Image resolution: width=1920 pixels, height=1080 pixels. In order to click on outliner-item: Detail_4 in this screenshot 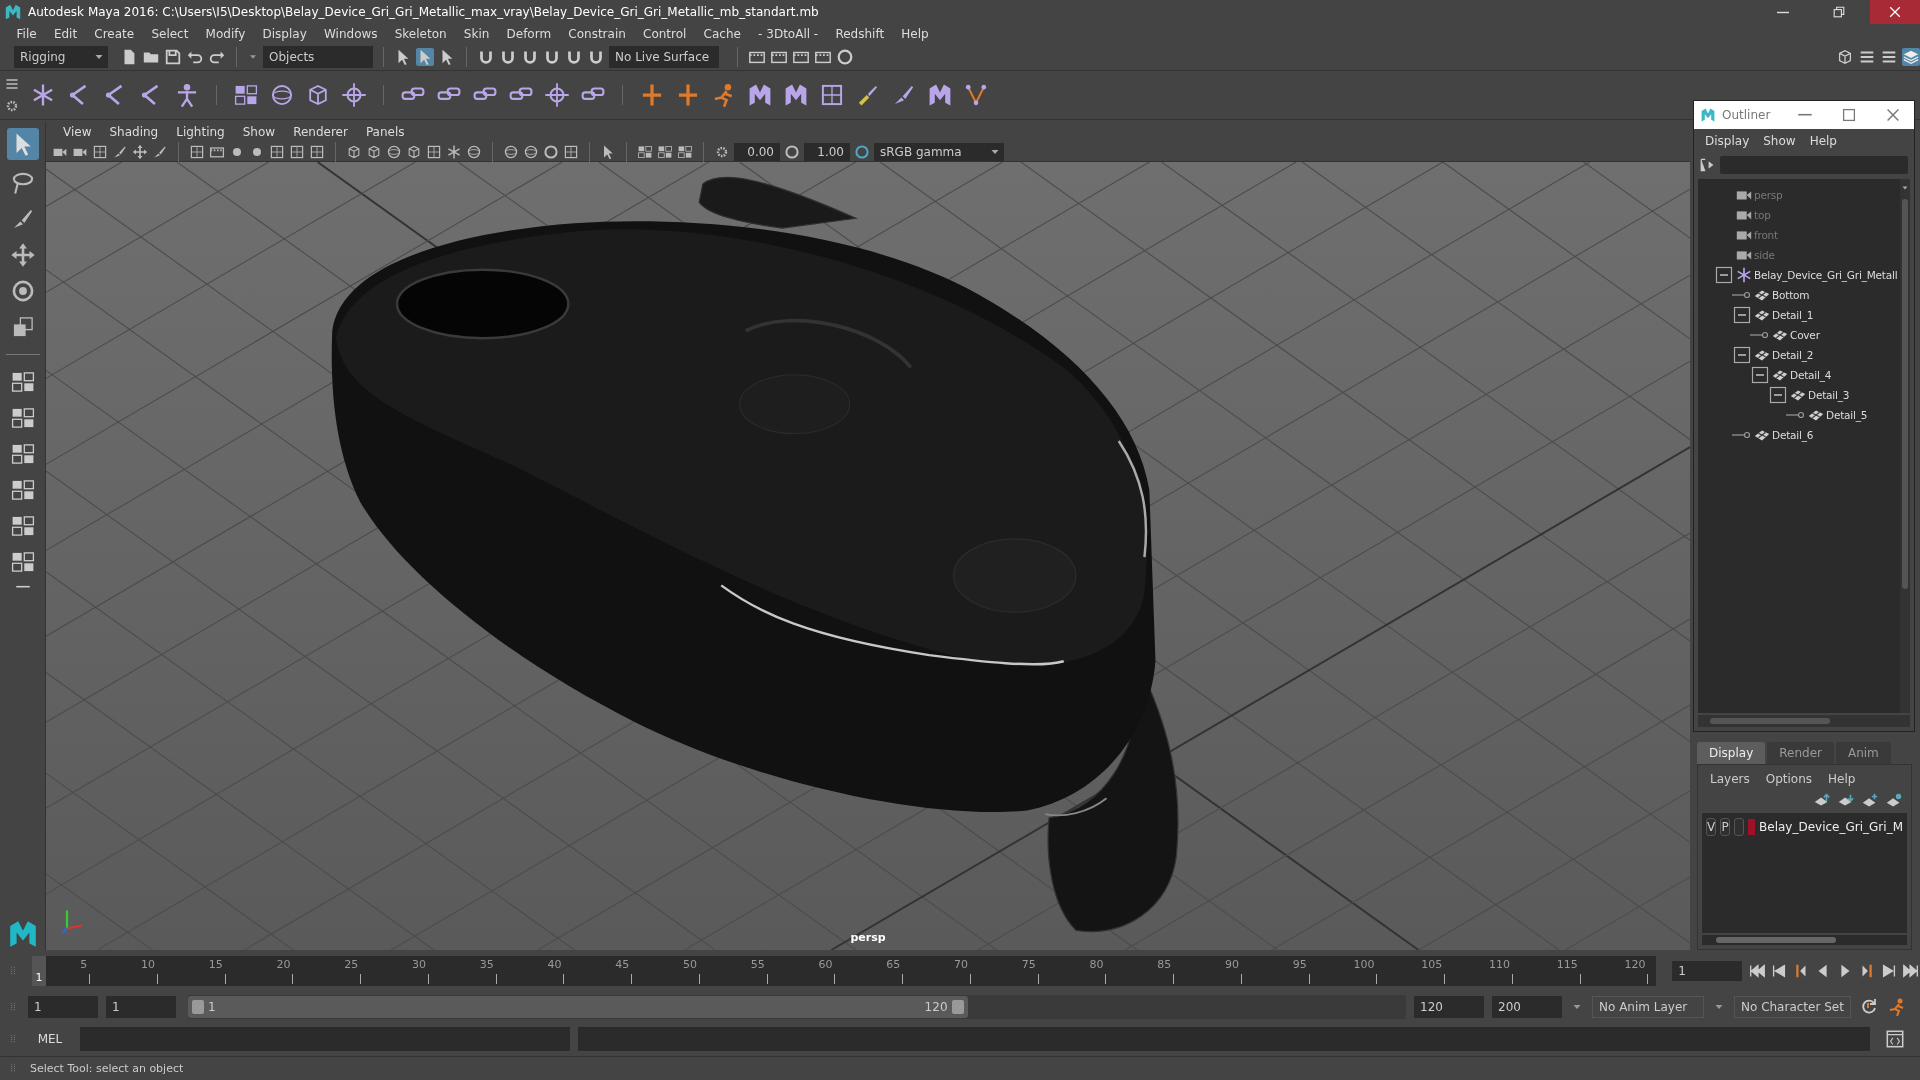, I will do `click(1811, 375)`.